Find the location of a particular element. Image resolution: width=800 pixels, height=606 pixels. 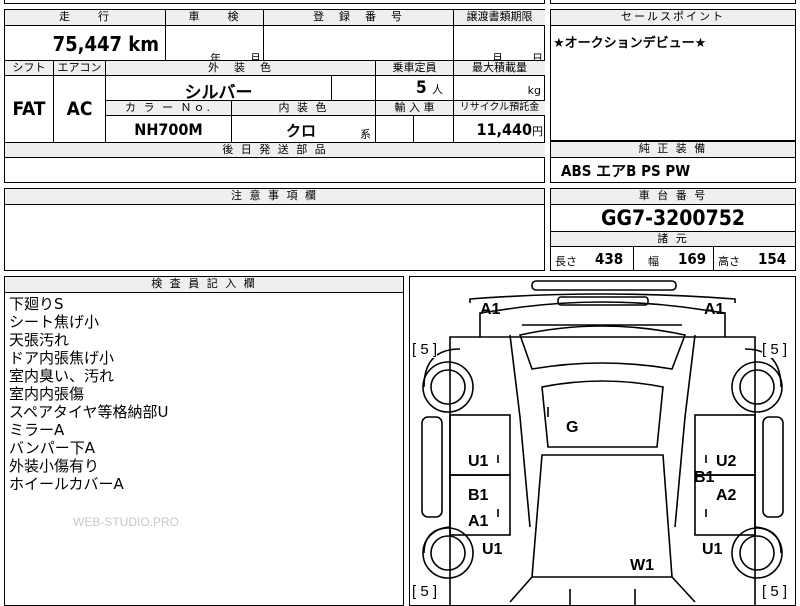

width-cell: 幅 169 is located at coordinates (673, 259).